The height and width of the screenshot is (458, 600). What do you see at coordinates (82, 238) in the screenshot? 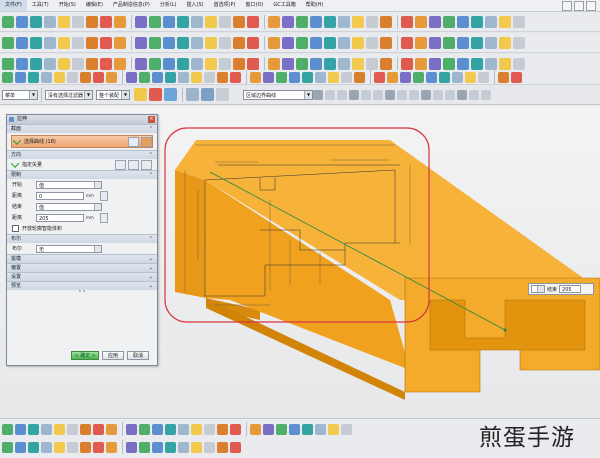
I see `section-header-boolean: 布尔 ⌃` at bounding box center [82, 238].